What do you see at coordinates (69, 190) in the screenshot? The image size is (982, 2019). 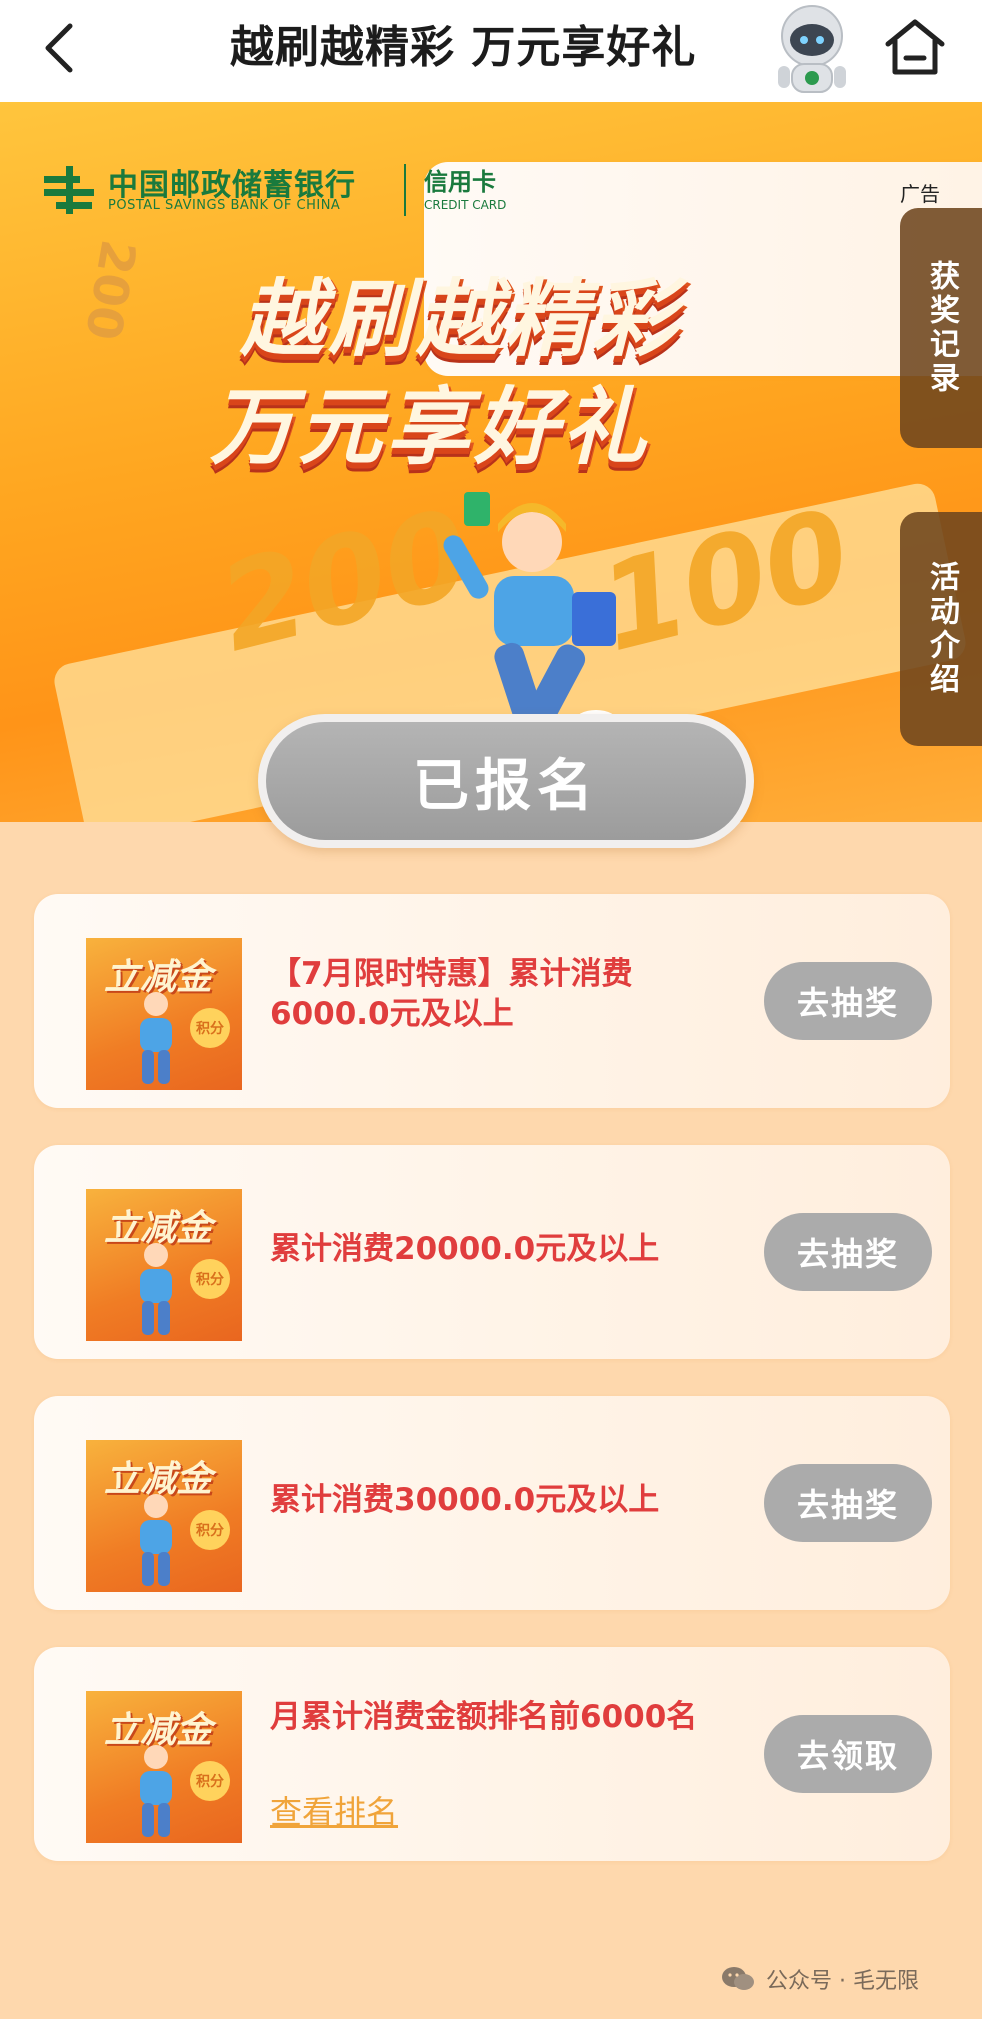 I see `postal-bank-logo-icon` at bounding box center [69, 190].